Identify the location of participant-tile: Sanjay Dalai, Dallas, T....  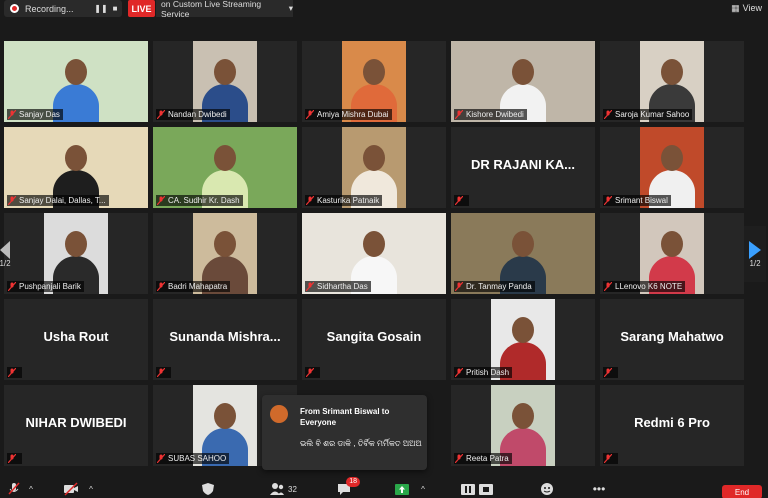
(76, 167).